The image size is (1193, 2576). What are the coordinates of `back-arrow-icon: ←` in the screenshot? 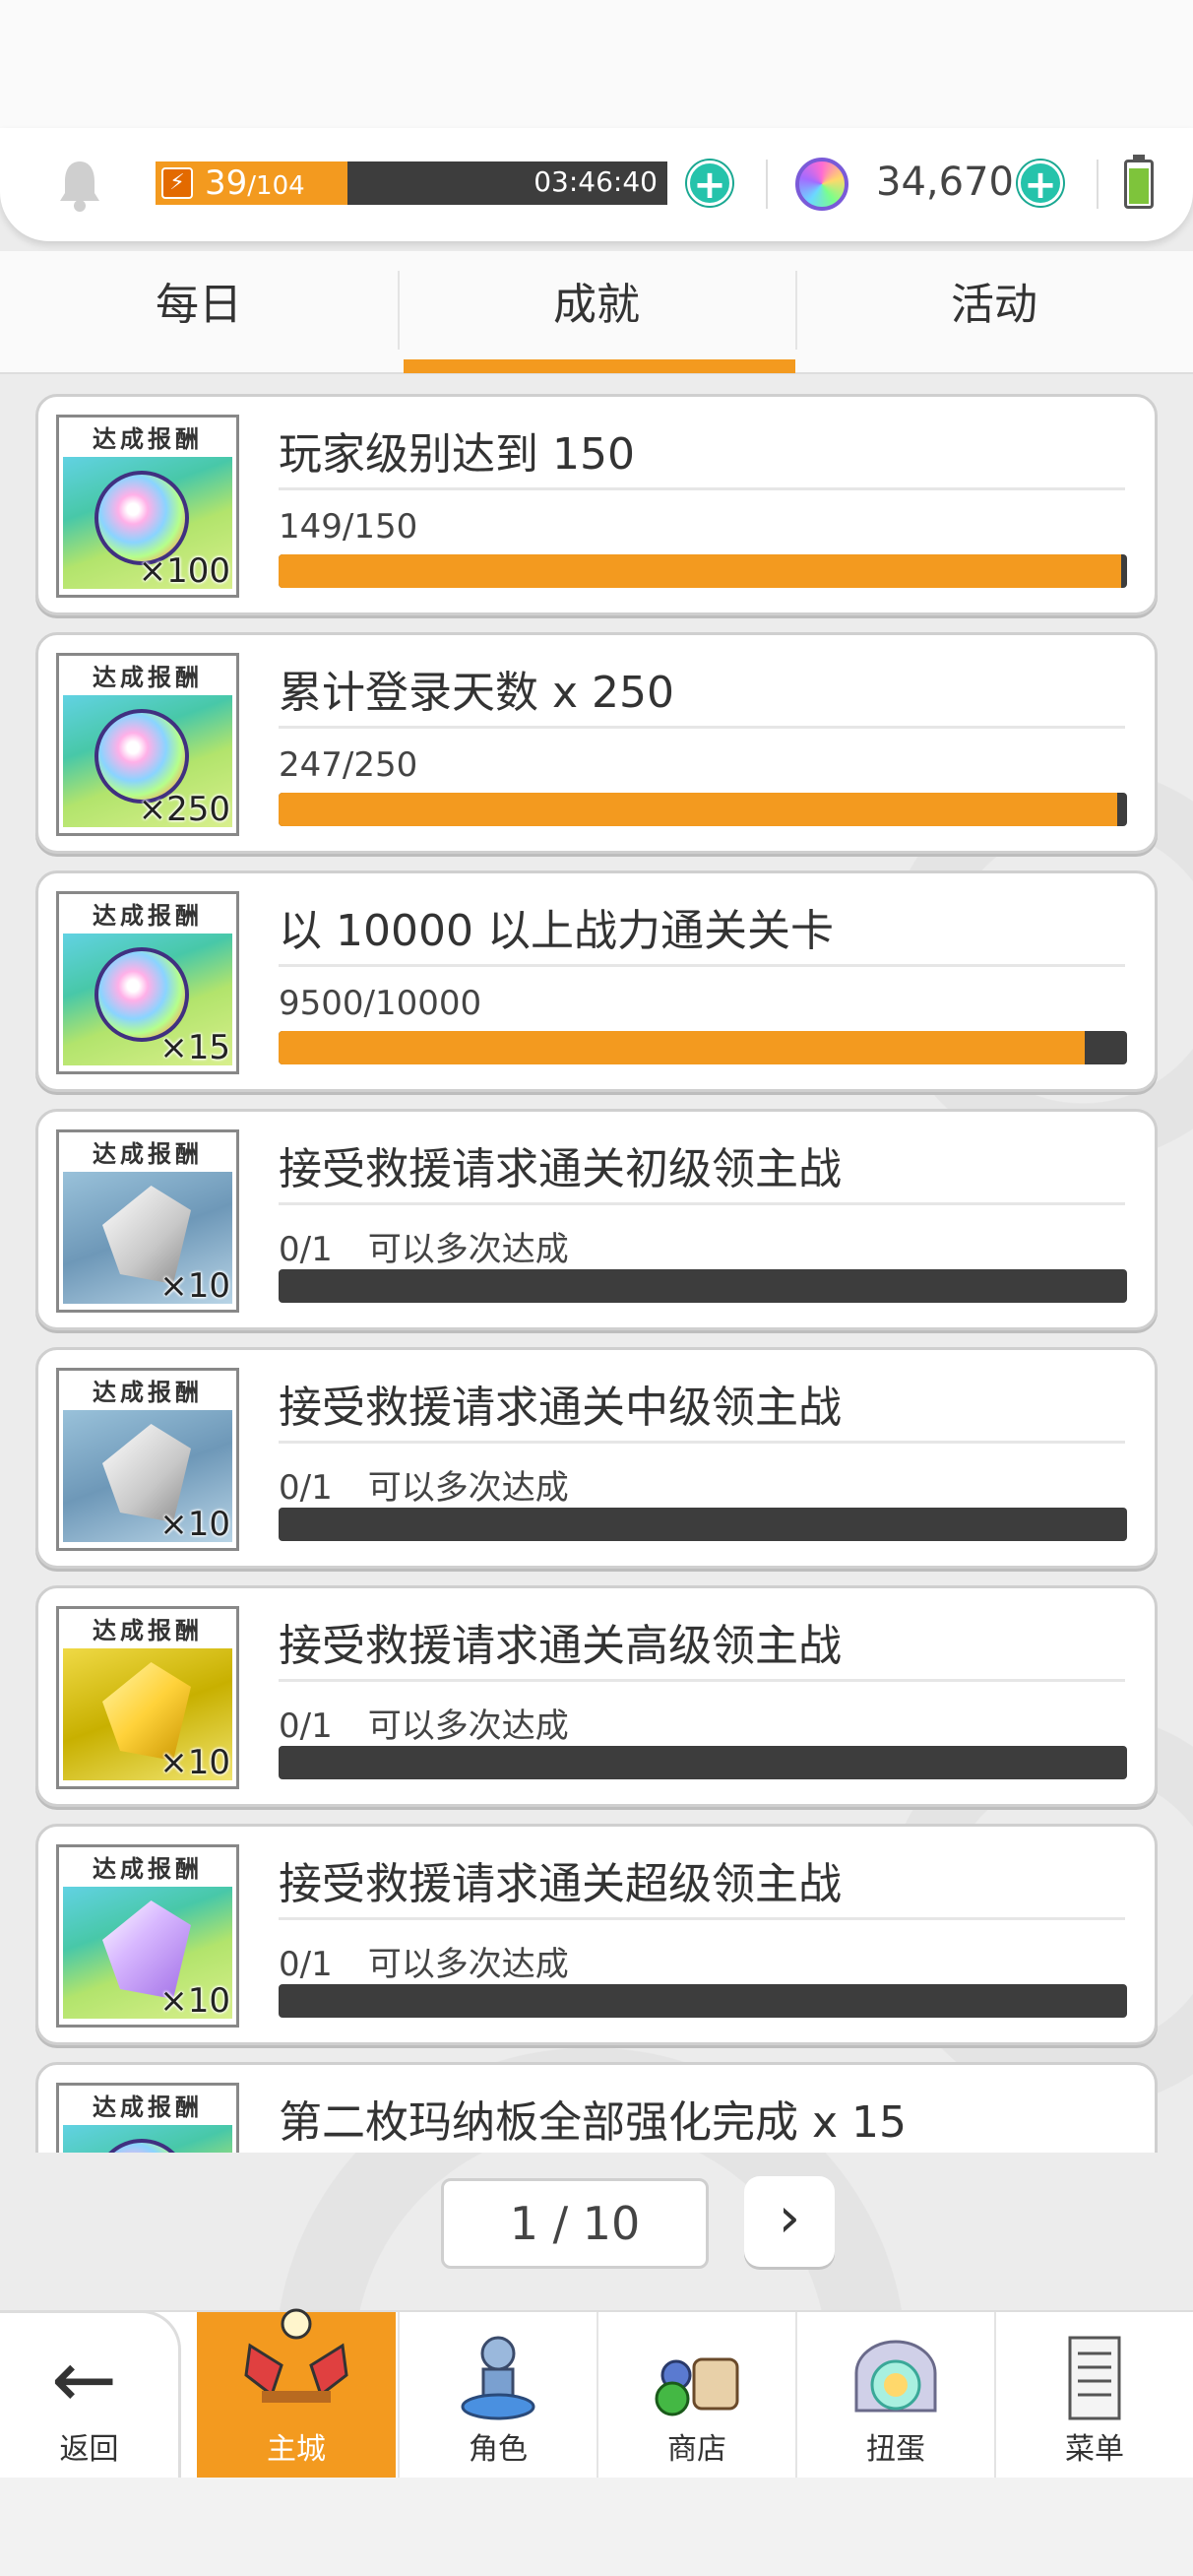 It's located at (84, 2379).